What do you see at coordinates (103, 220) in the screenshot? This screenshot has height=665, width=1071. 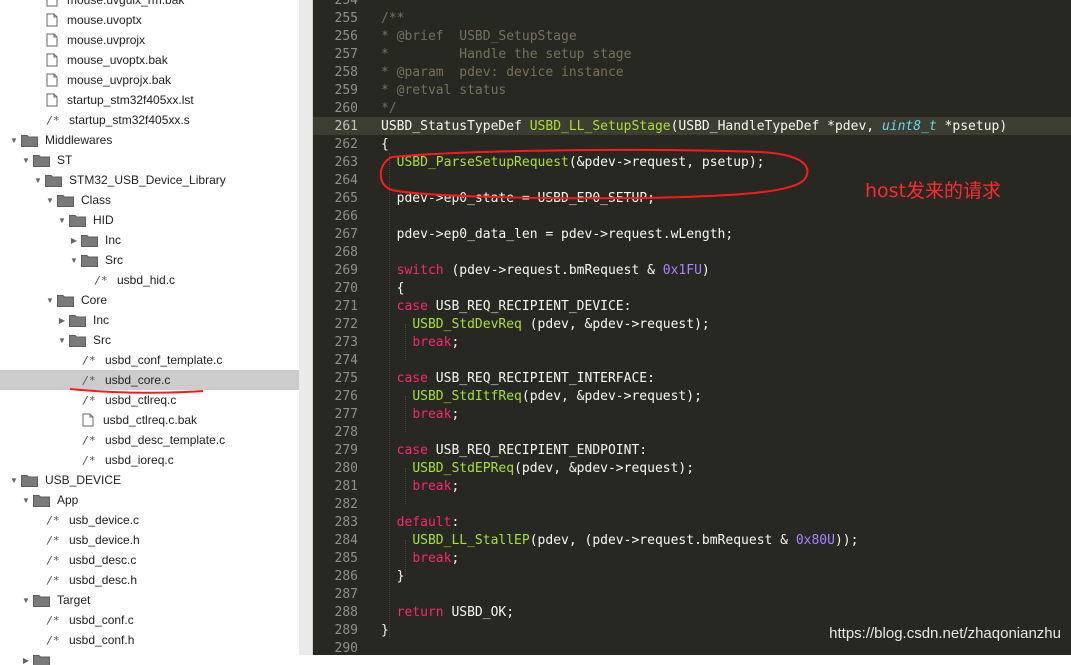 I see `tree-item-label: HID` at bounding box center [103, 220].